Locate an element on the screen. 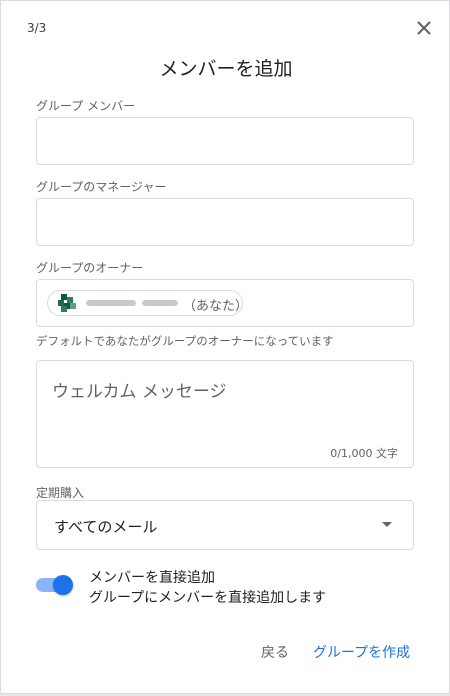 The height and width of the screenshot is (696, 450). welcome-message-placeholder: ウェルカム メッセージ is located at coordinates (139, 392).